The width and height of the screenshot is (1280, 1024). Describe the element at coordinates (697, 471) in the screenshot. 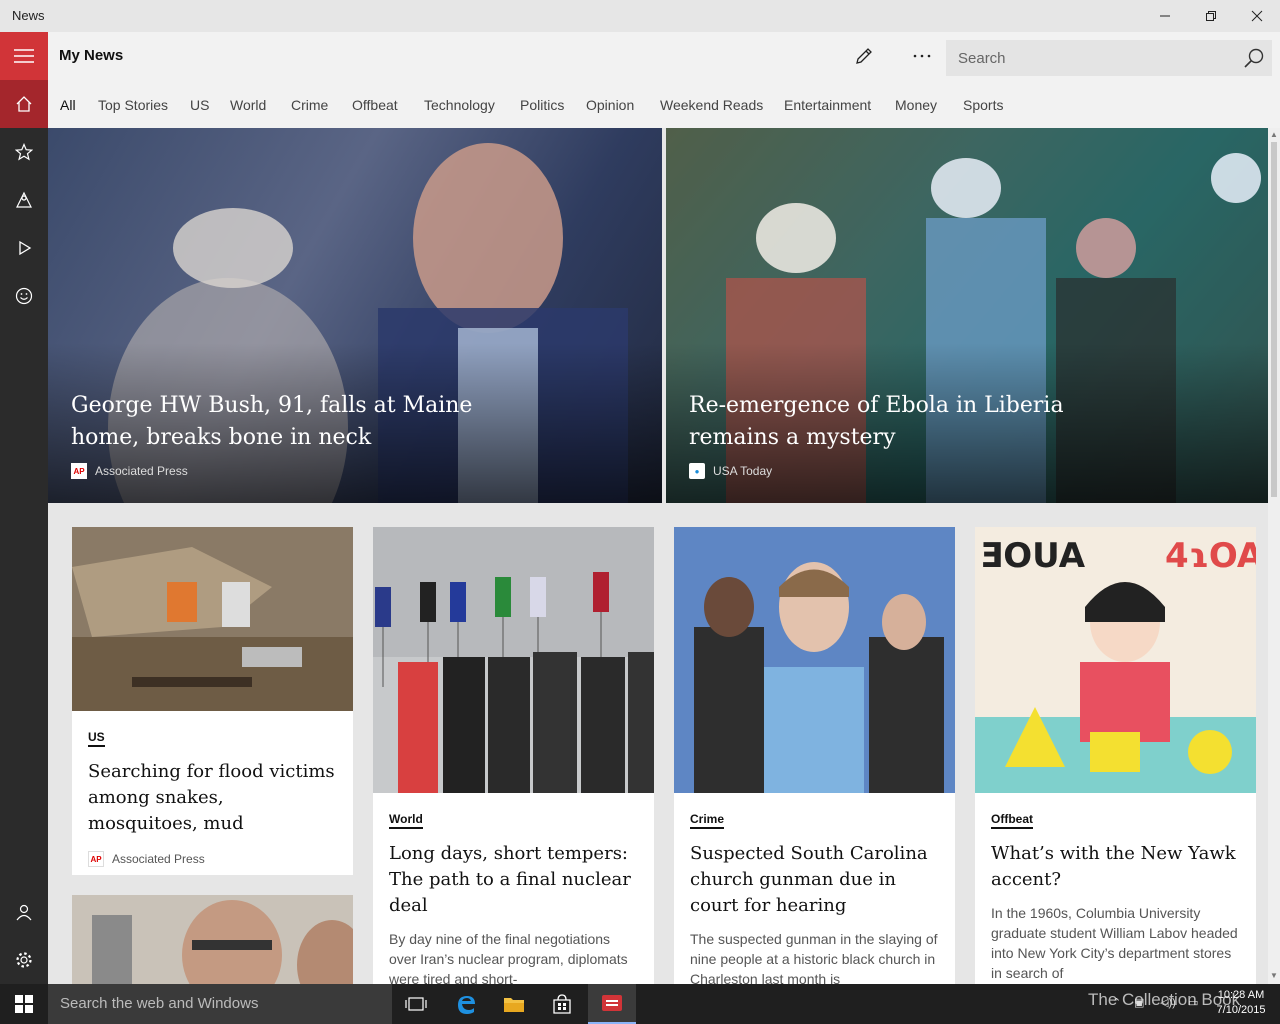

I see `usa-today-icon: ●` at that location.